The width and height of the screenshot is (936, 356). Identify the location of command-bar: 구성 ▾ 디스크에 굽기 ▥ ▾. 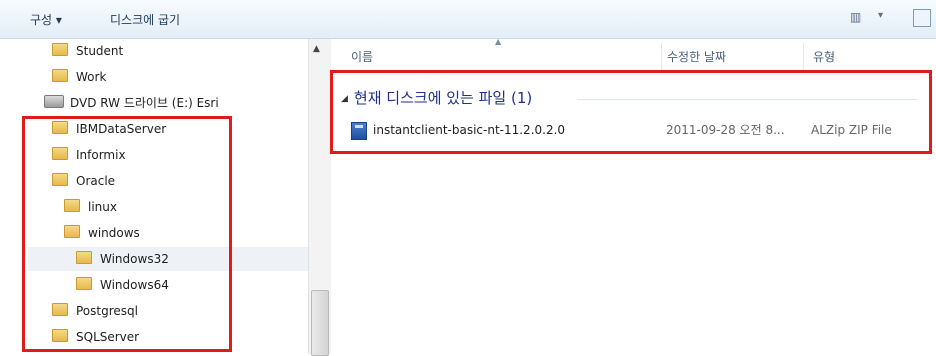
(468, 19).